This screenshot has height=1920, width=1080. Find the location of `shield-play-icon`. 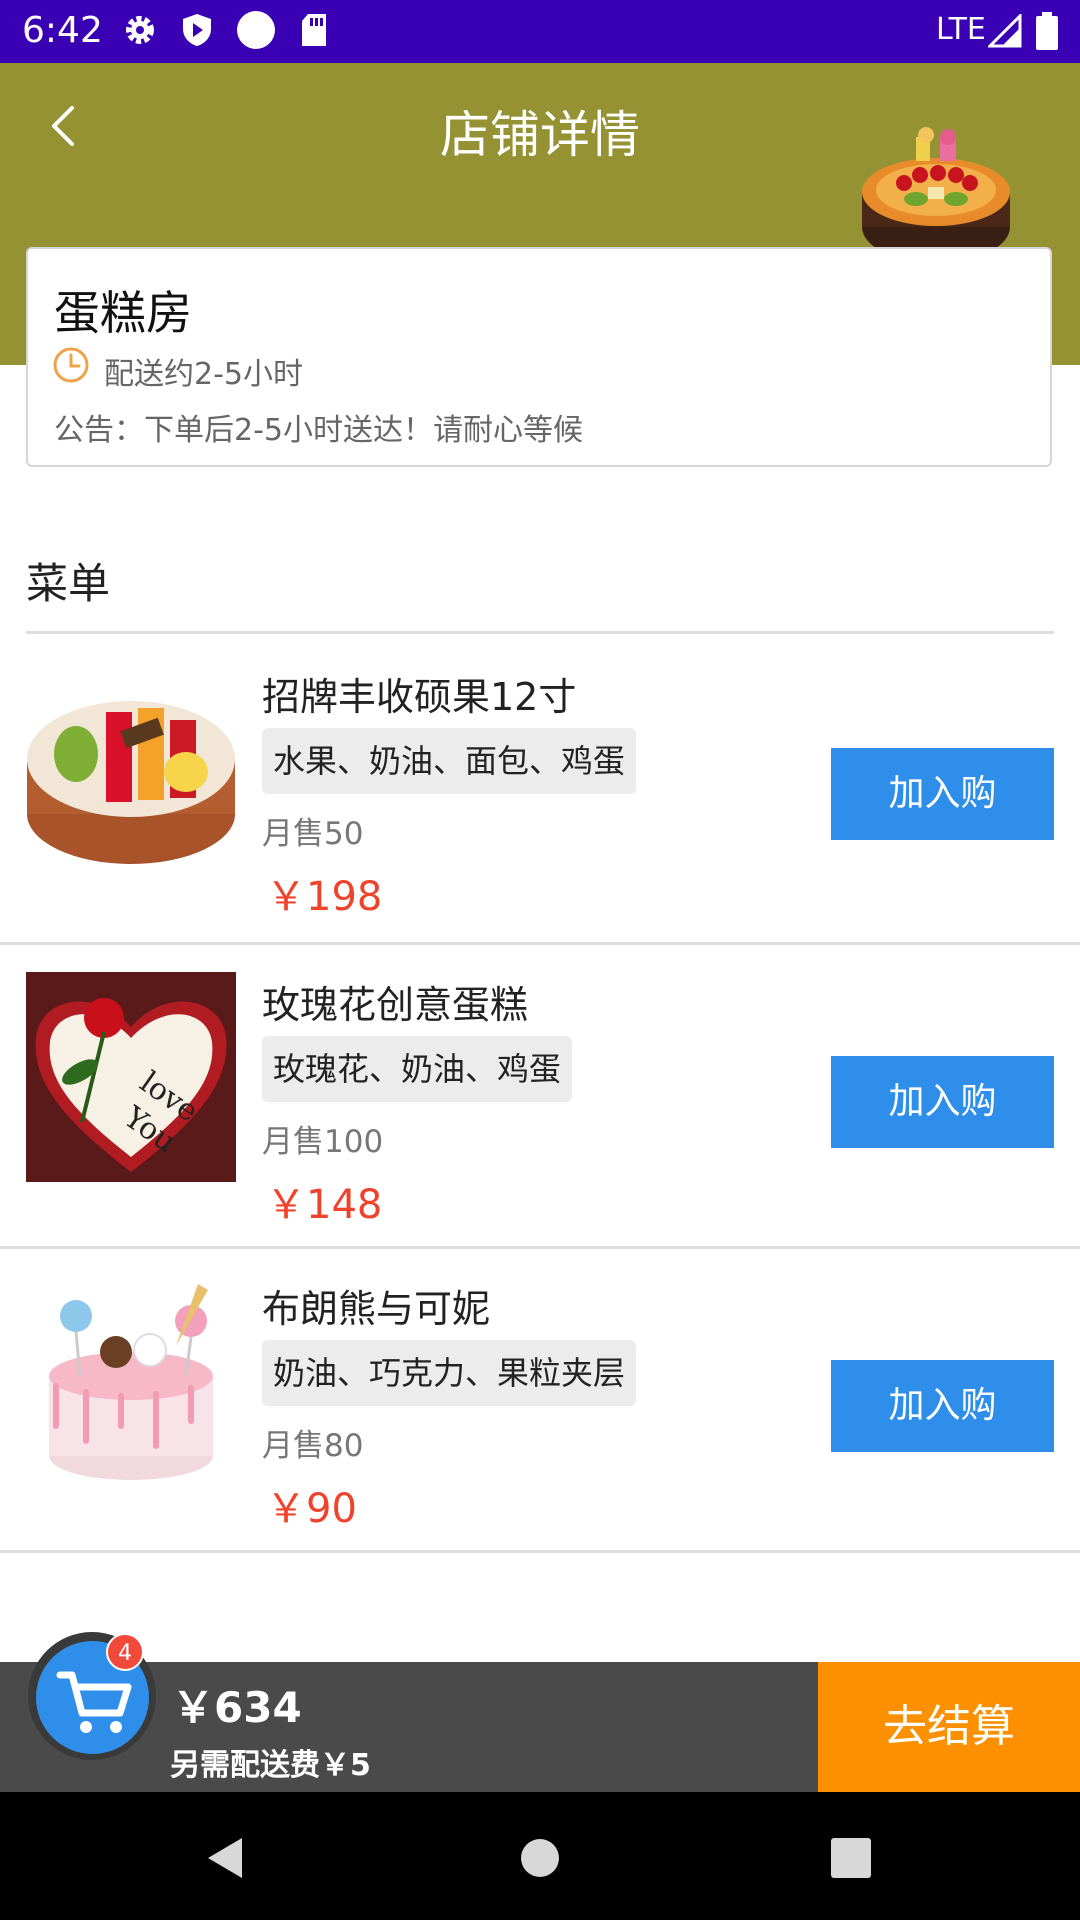

shield-play-icon is located at coordinates (197, 30).